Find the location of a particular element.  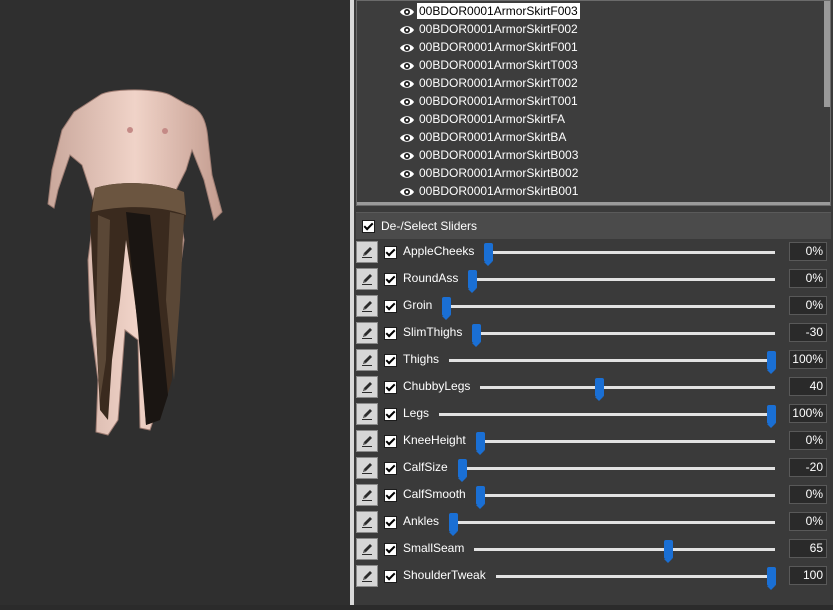

slider-label: Thighs is located at coordinates (421, 359).